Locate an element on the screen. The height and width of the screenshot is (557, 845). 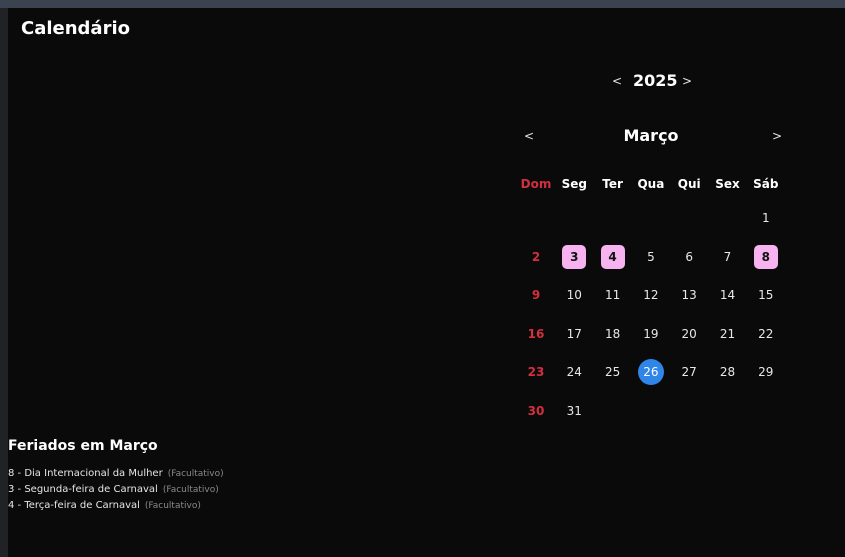
day-number: 17 is located at coordinates (574, 333).